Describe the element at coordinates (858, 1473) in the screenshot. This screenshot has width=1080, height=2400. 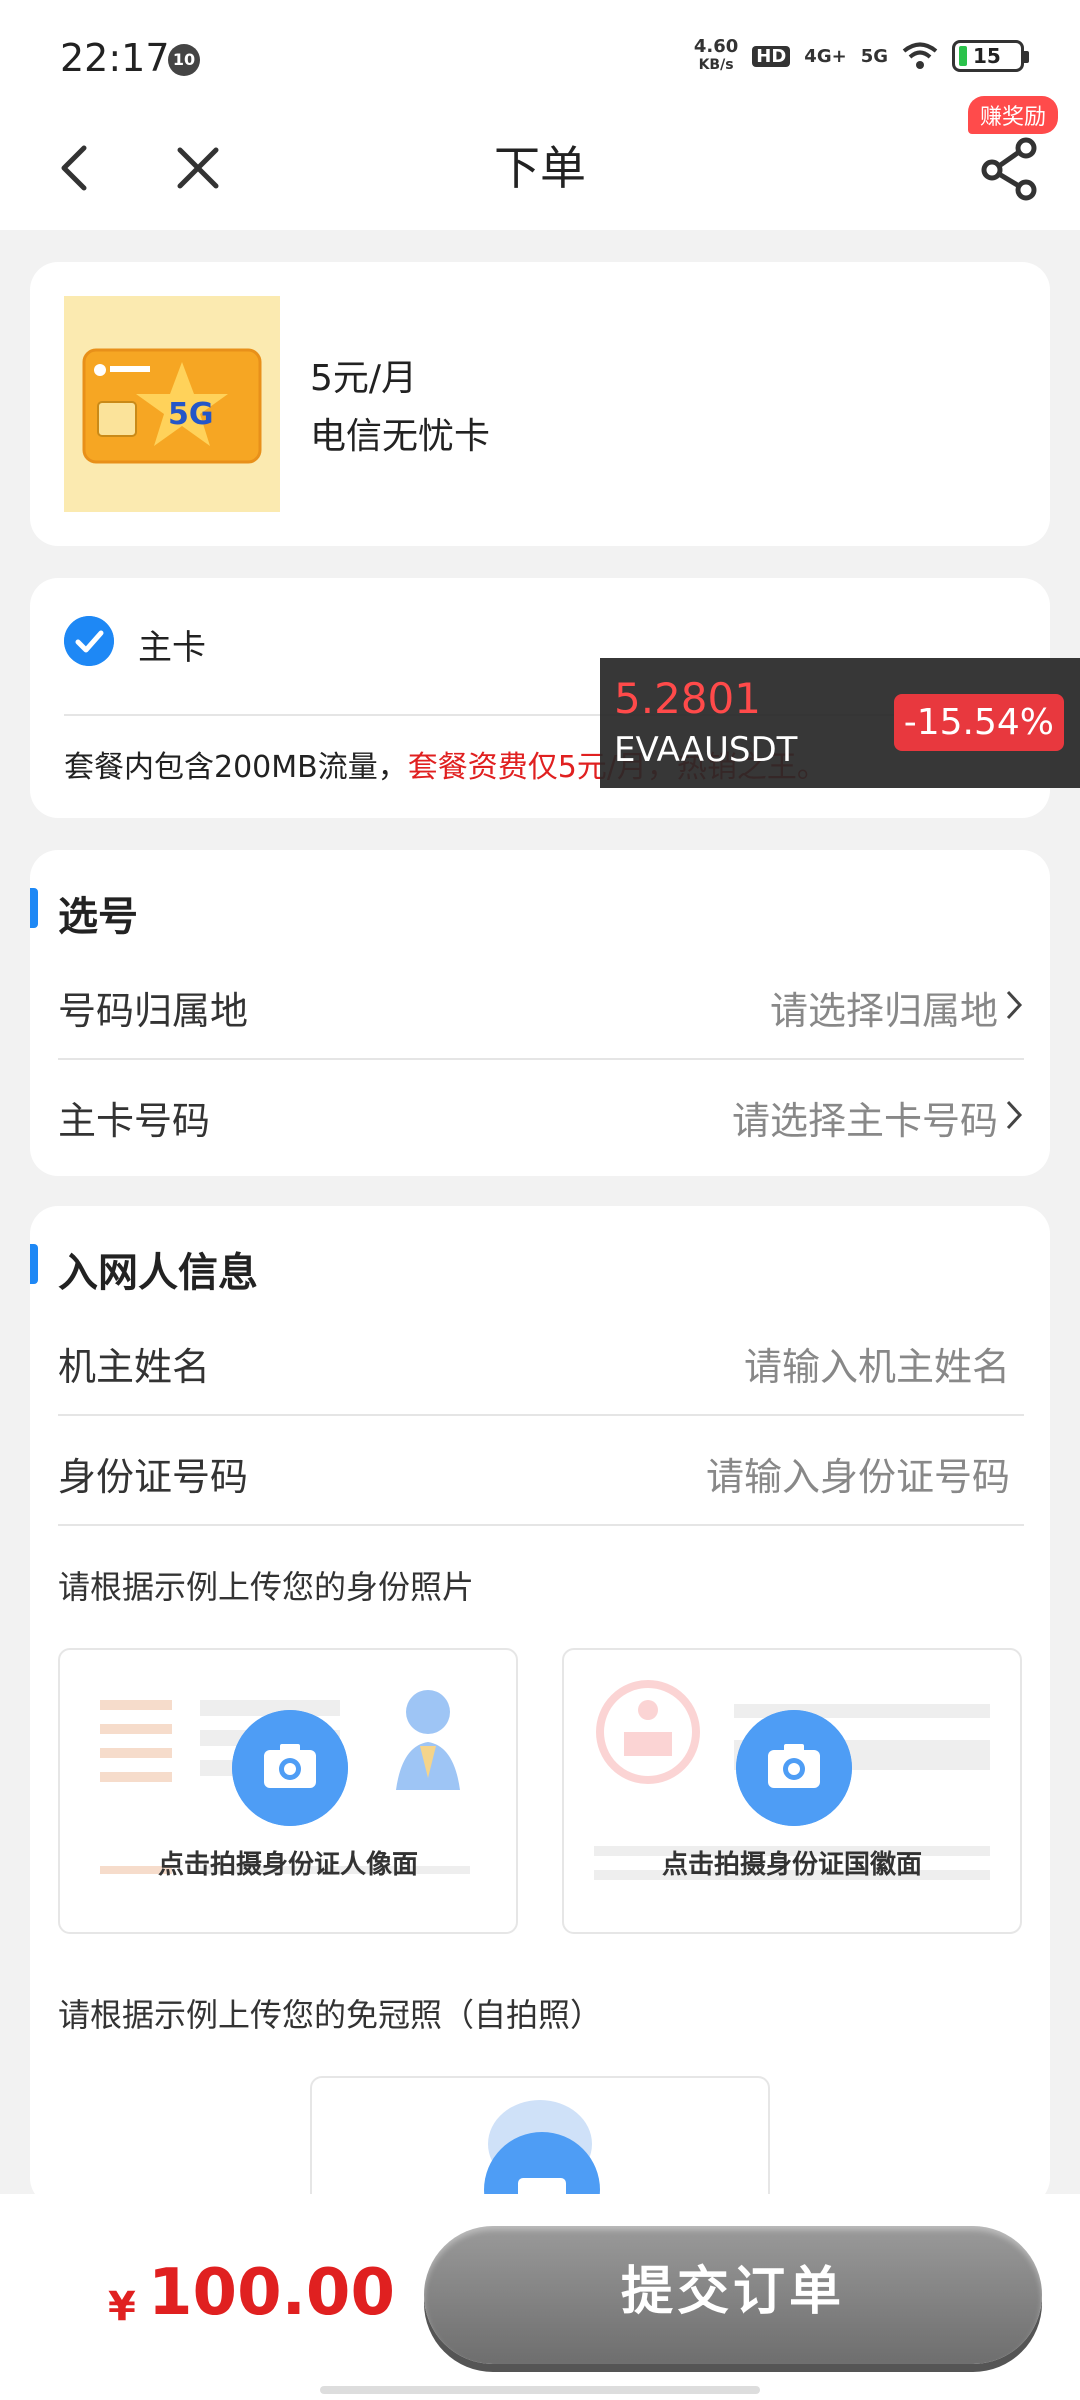
I see `id-number-input: 请输入身份证号码` at that location.